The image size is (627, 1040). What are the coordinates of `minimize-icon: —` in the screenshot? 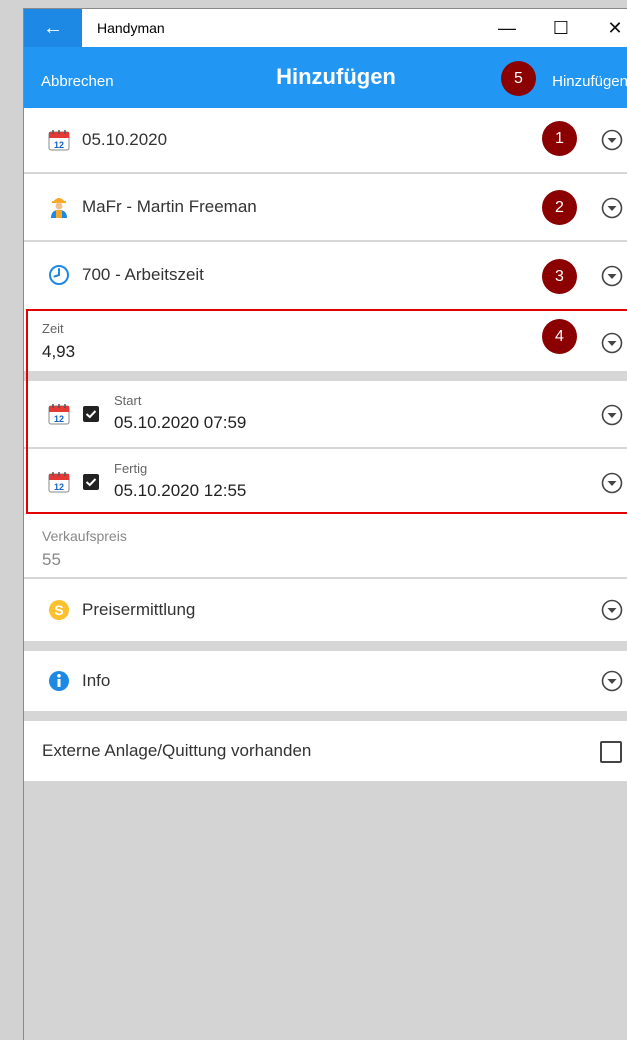 It's located at (507, 27).